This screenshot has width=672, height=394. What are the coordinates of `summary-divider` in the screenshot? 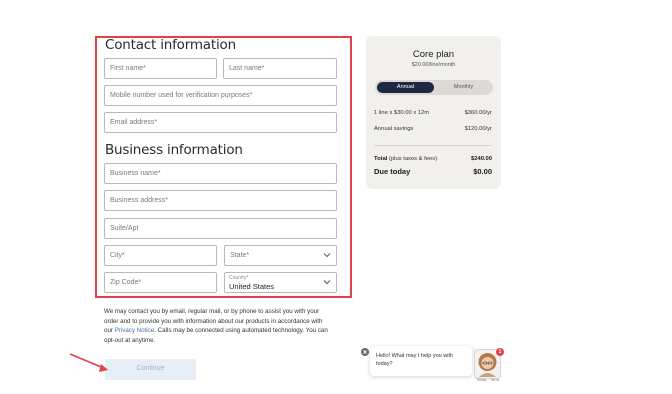 It's located at (433, 145).